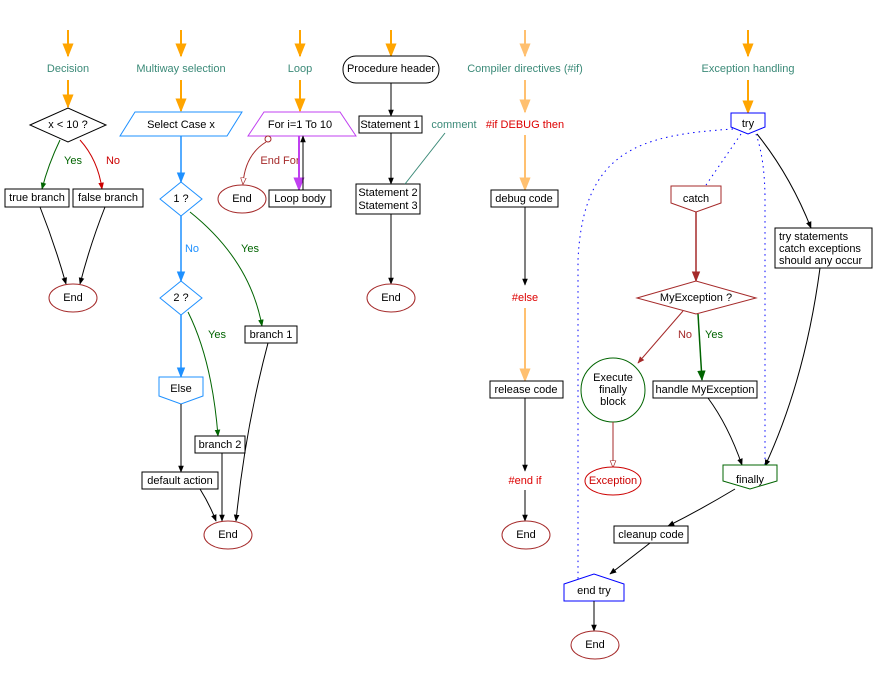 This screenshot has width=873, height=673. Describe the element at coordinates (525, 298) in the screenshot. I see `else-directive: #else` at that location.